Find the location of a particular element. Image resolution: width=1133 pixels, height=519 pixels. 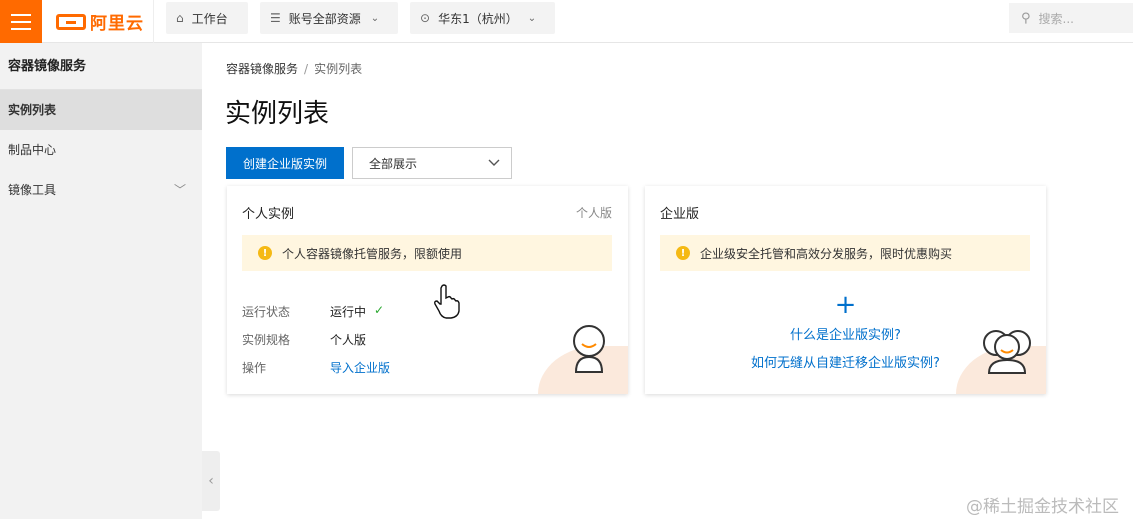

chevron-down-icon: ﹀ is located at coordinates (179, 190).